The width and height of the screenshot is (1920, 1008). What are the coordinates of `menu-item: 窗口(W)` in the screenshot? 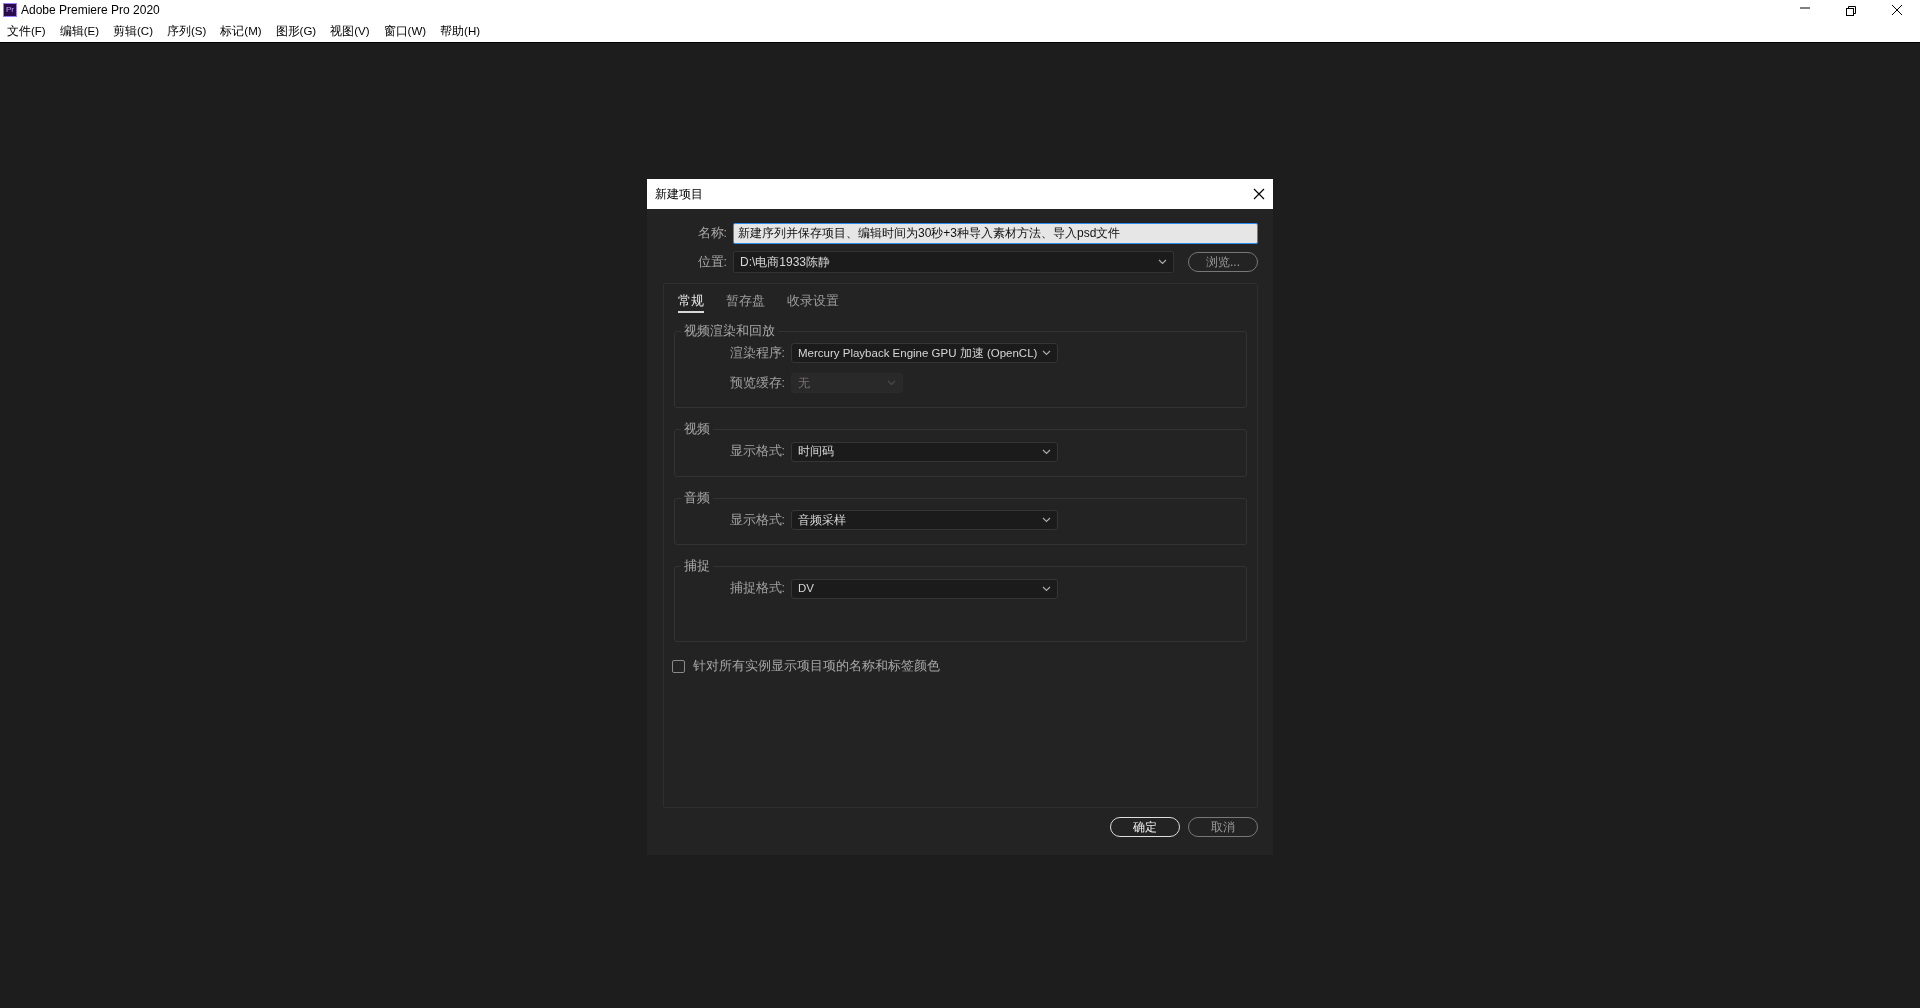 It's located at (405, 31).